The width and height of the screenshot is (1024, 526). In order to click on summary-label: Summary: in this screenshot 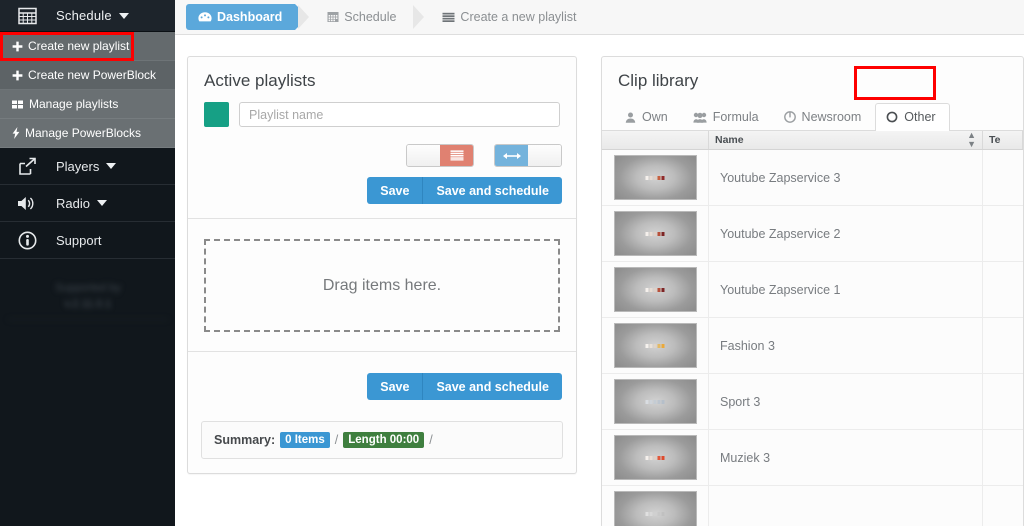, I will do `click(245, 440)`.